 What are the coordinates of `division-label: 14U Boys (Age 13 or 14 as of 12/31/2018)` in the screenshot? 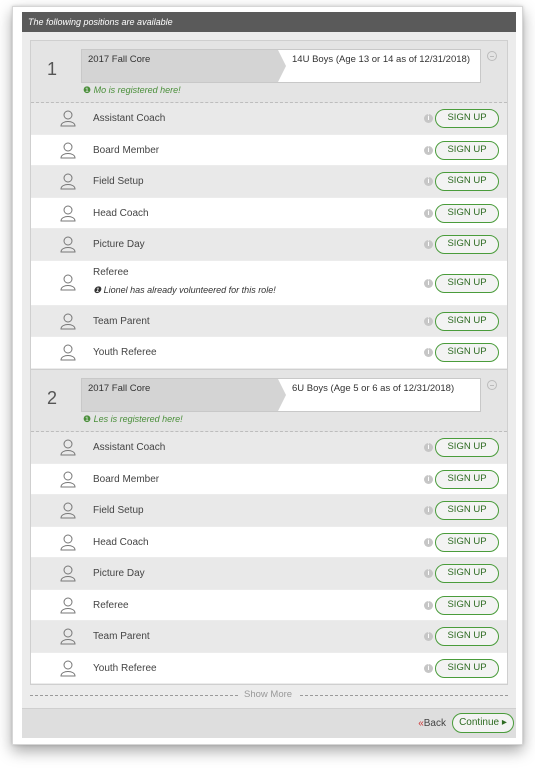 It's located at (381, 59).